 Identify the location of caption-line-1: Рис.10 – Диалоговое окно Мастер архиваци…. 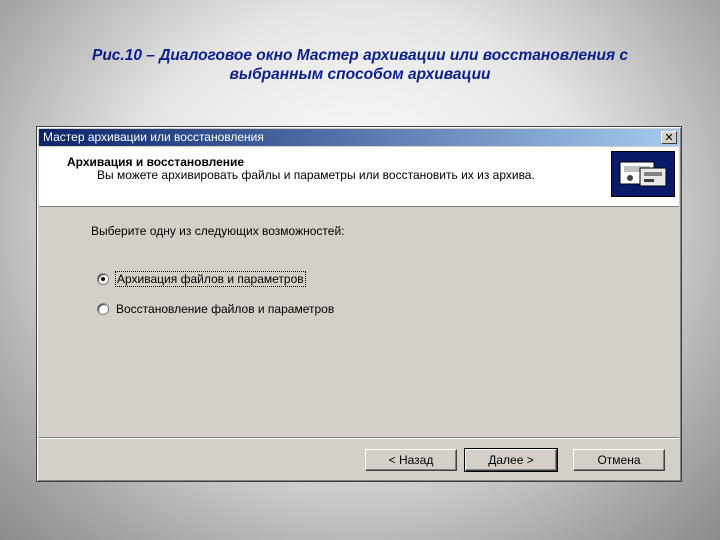
(359, 55).